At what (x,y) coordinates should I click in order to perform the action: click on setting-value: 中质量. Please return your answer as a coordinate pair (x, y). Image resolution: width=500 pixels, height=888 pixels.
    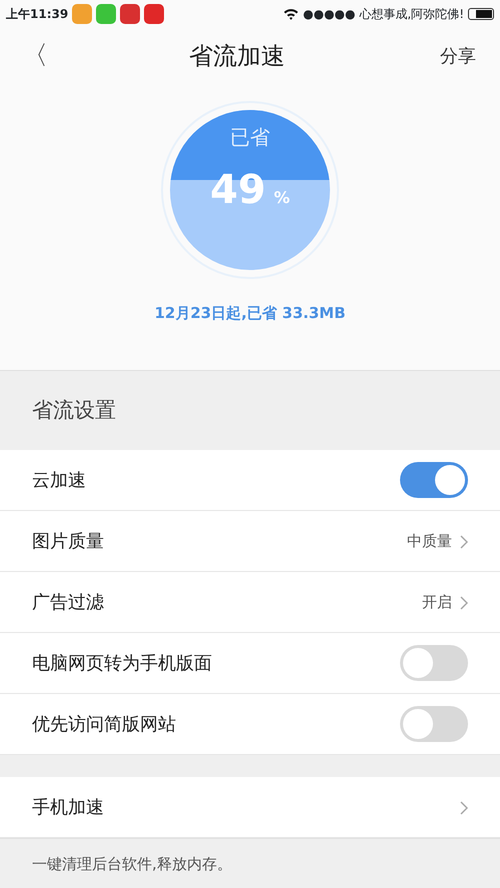
    Looking at the image, I should click on (429, 541).